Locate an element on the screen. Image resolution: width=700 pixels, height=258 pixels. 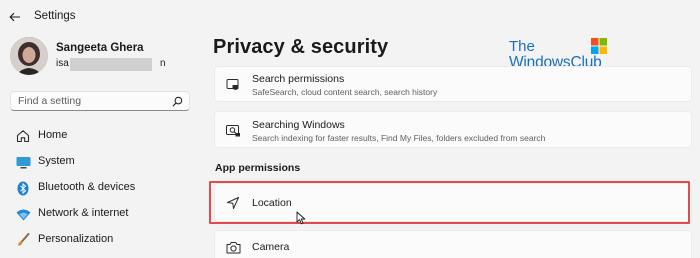
page-title: Privacy & security is located at coordinates (301, 47).